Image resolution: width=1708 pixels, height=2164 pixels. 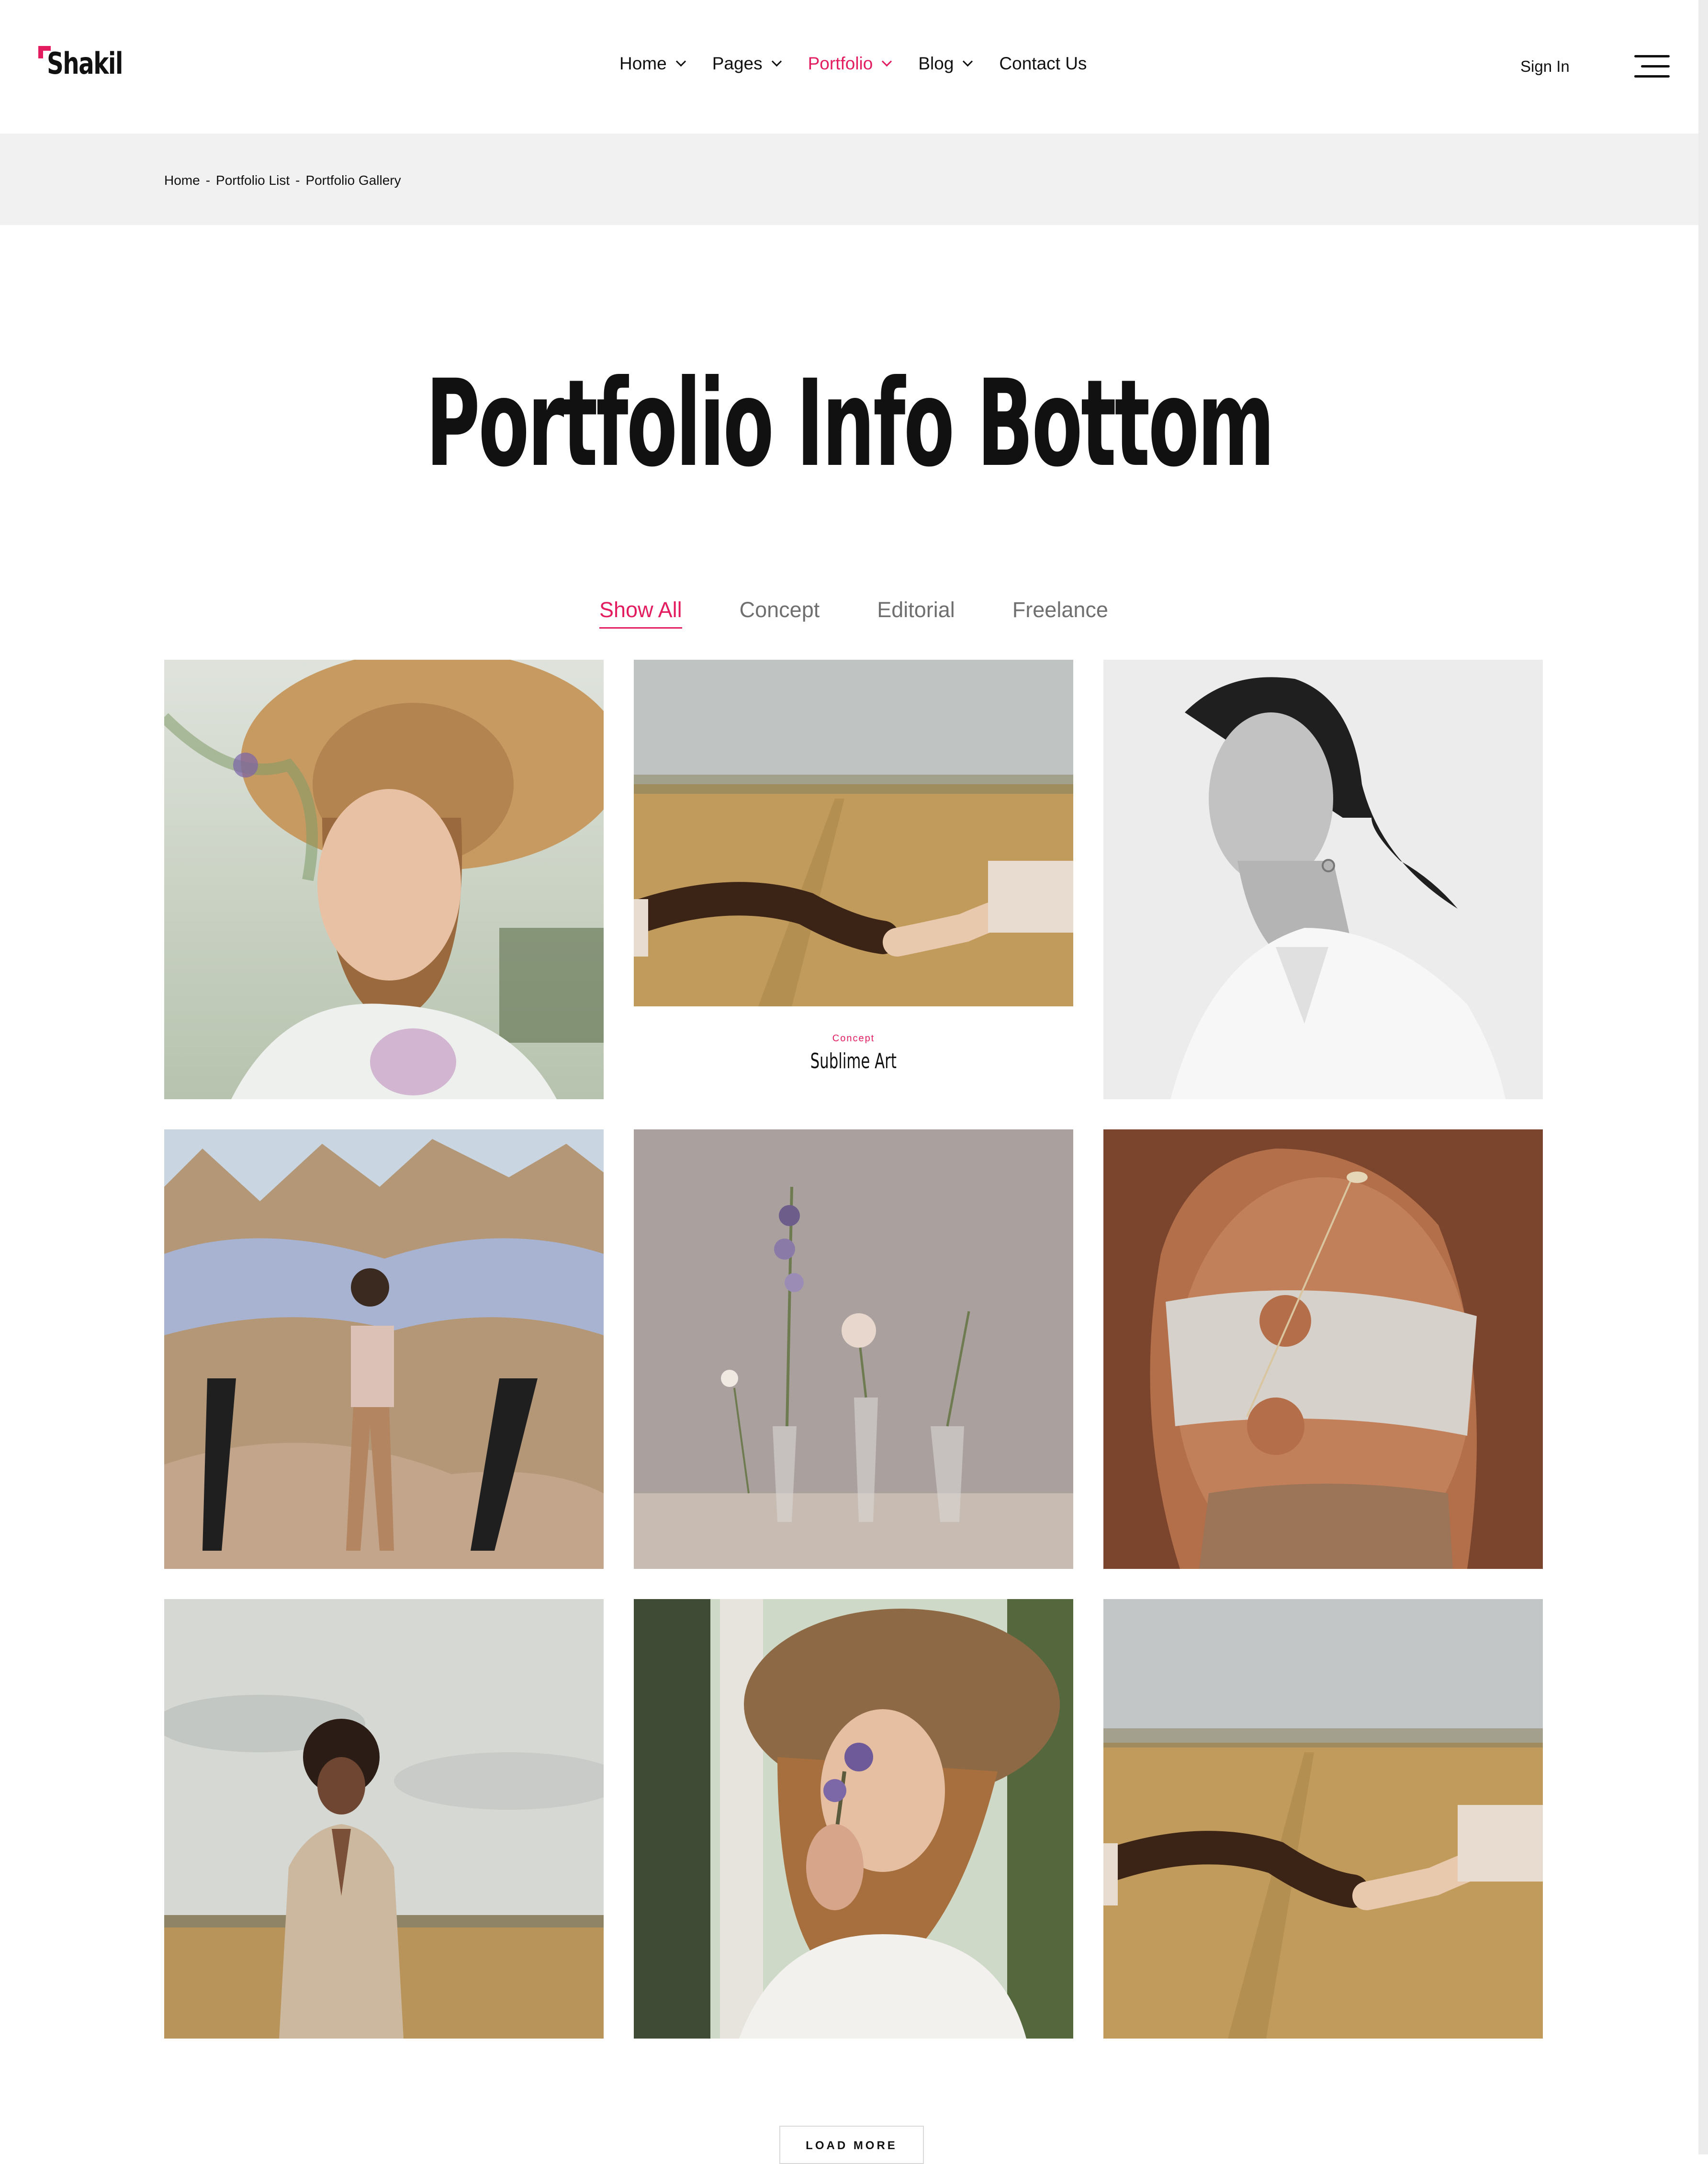 I want to click on nav-item-pages: Pages, so click(x=747, y=64).